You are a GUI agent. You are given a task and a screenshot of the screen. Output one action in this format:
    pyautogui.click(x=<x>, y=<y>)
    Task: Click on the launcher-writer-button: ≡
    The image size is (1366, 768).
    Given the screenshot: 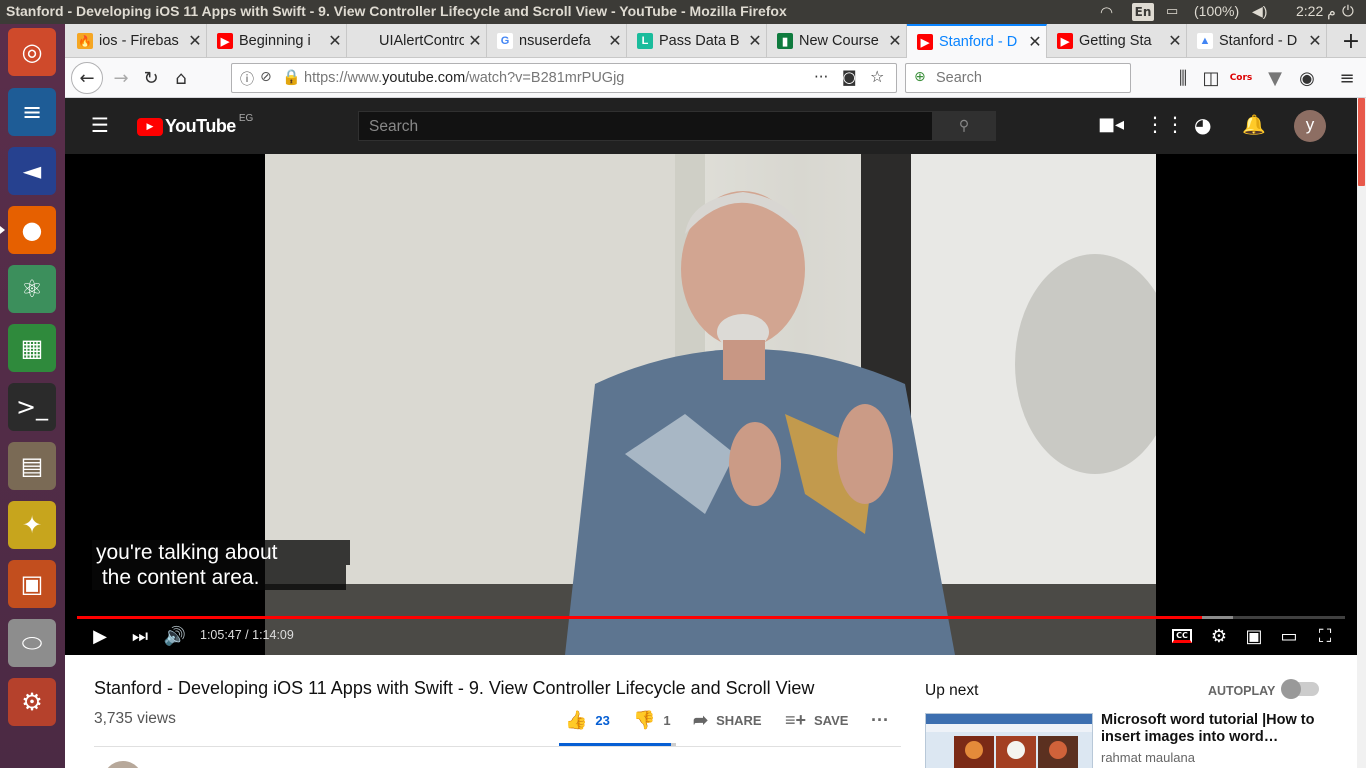 What is the action you would take?
    pyautogui.click(x=32, y=112)
    